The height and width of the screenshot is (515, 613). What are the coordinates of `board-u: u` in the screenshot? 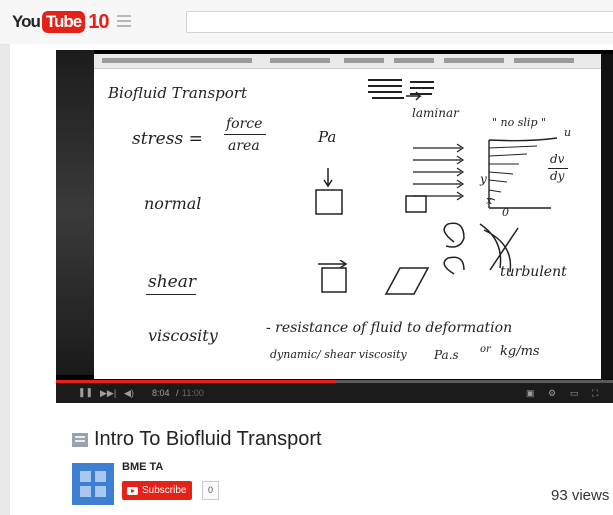 It's located at (568, 132).